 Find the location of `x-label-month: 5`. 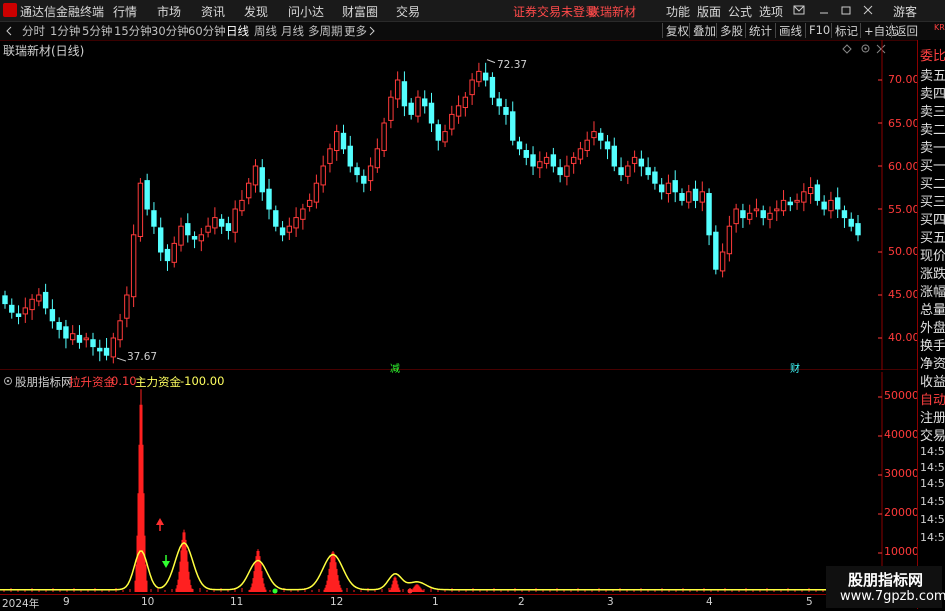

x-label-month: 5 is located at coordinates (809, 602).